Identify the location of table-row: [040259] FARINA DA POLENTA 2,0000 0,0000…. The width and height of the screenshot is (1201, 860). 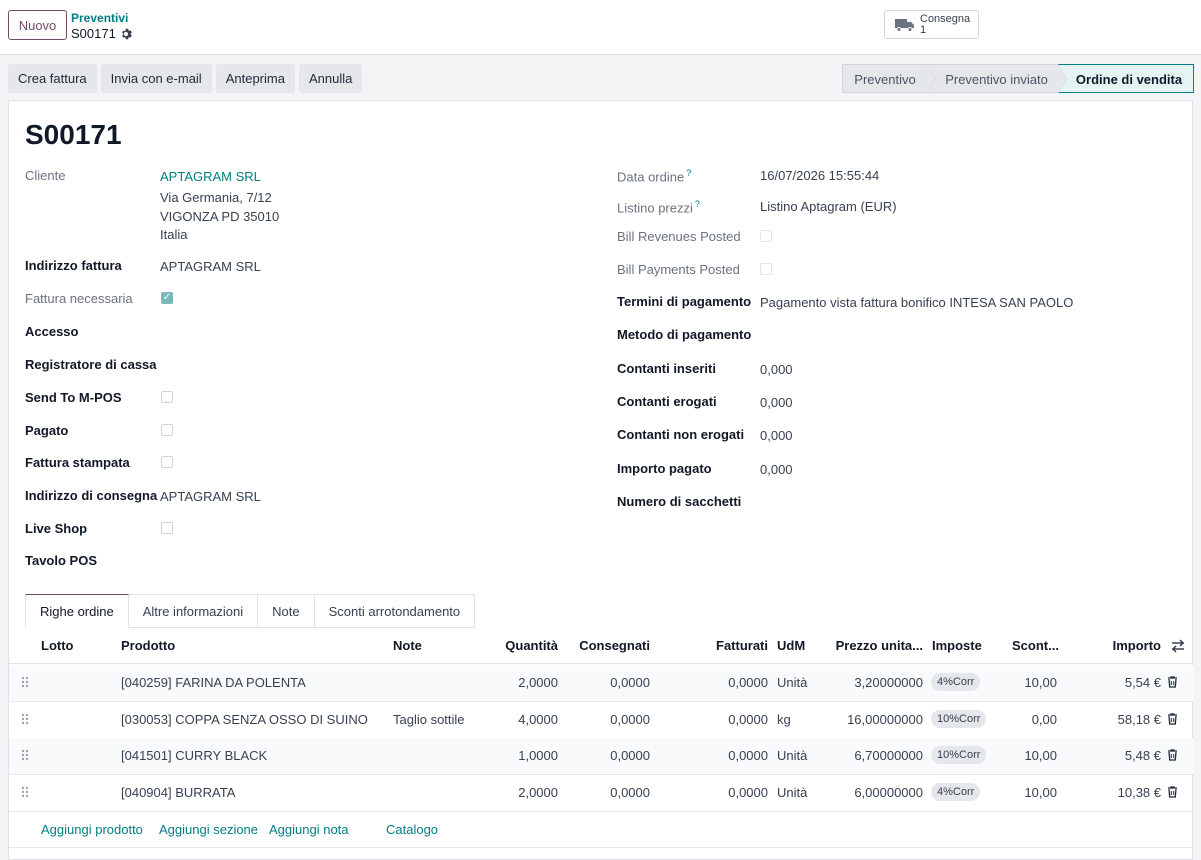
(601, 683).